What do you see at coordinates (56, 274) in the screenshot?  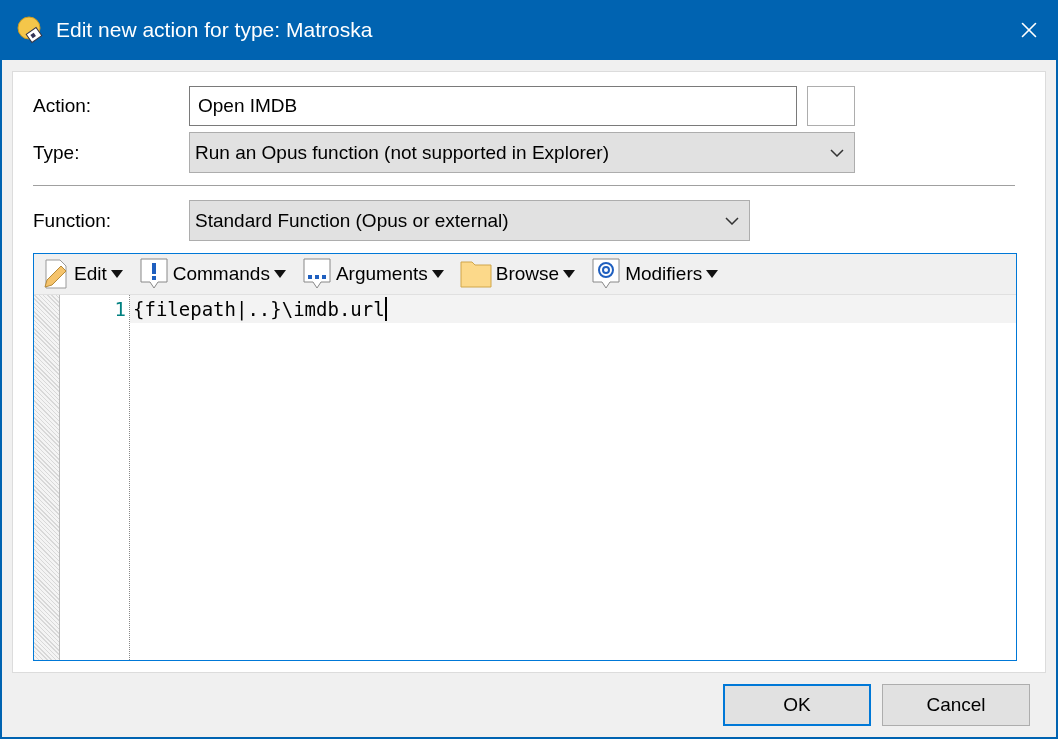 I see `pencil-icon` at bounding box center [56, 274].